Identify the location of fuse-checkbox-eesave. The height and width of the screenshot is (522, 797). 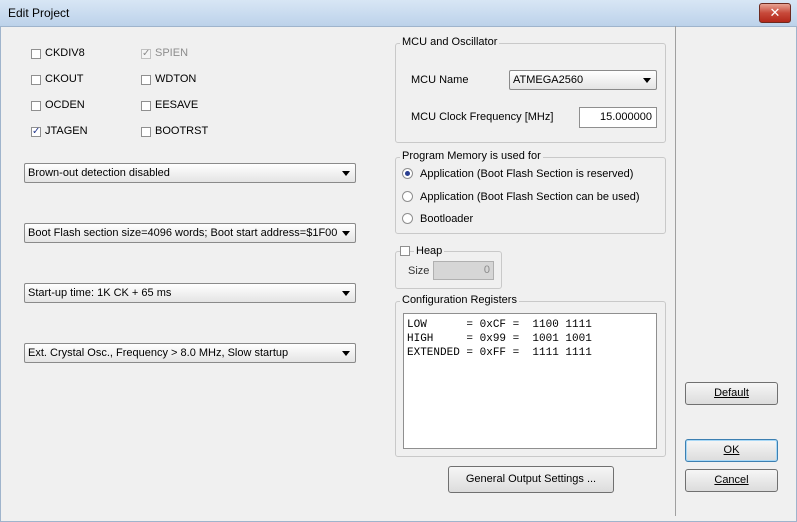
(146, 106).